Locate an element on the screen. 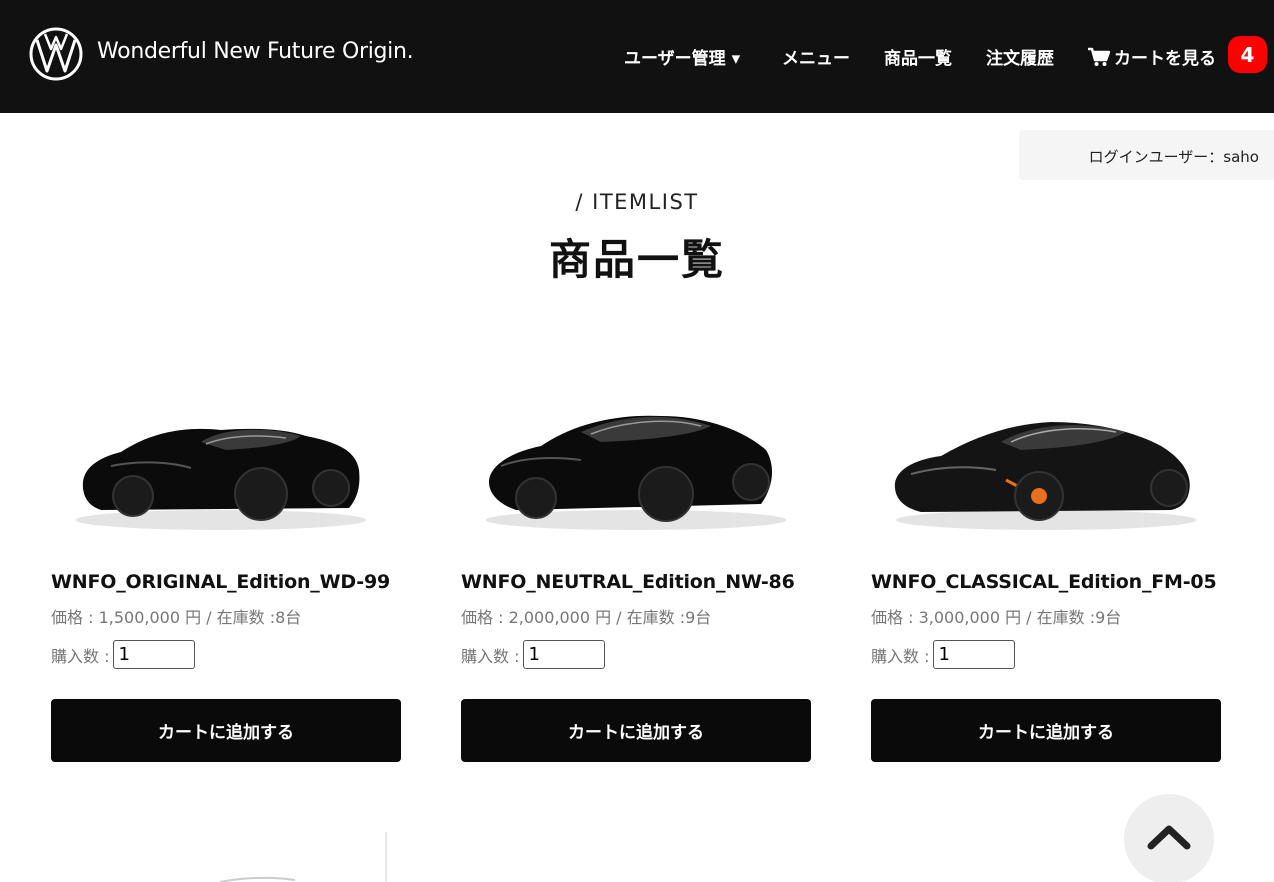 Image resolution: width=1274 pixels, height=882 pixels. product-name: WNFO_ORIGINAL_Edition_WD-99 is located at coordinates (226, 582).